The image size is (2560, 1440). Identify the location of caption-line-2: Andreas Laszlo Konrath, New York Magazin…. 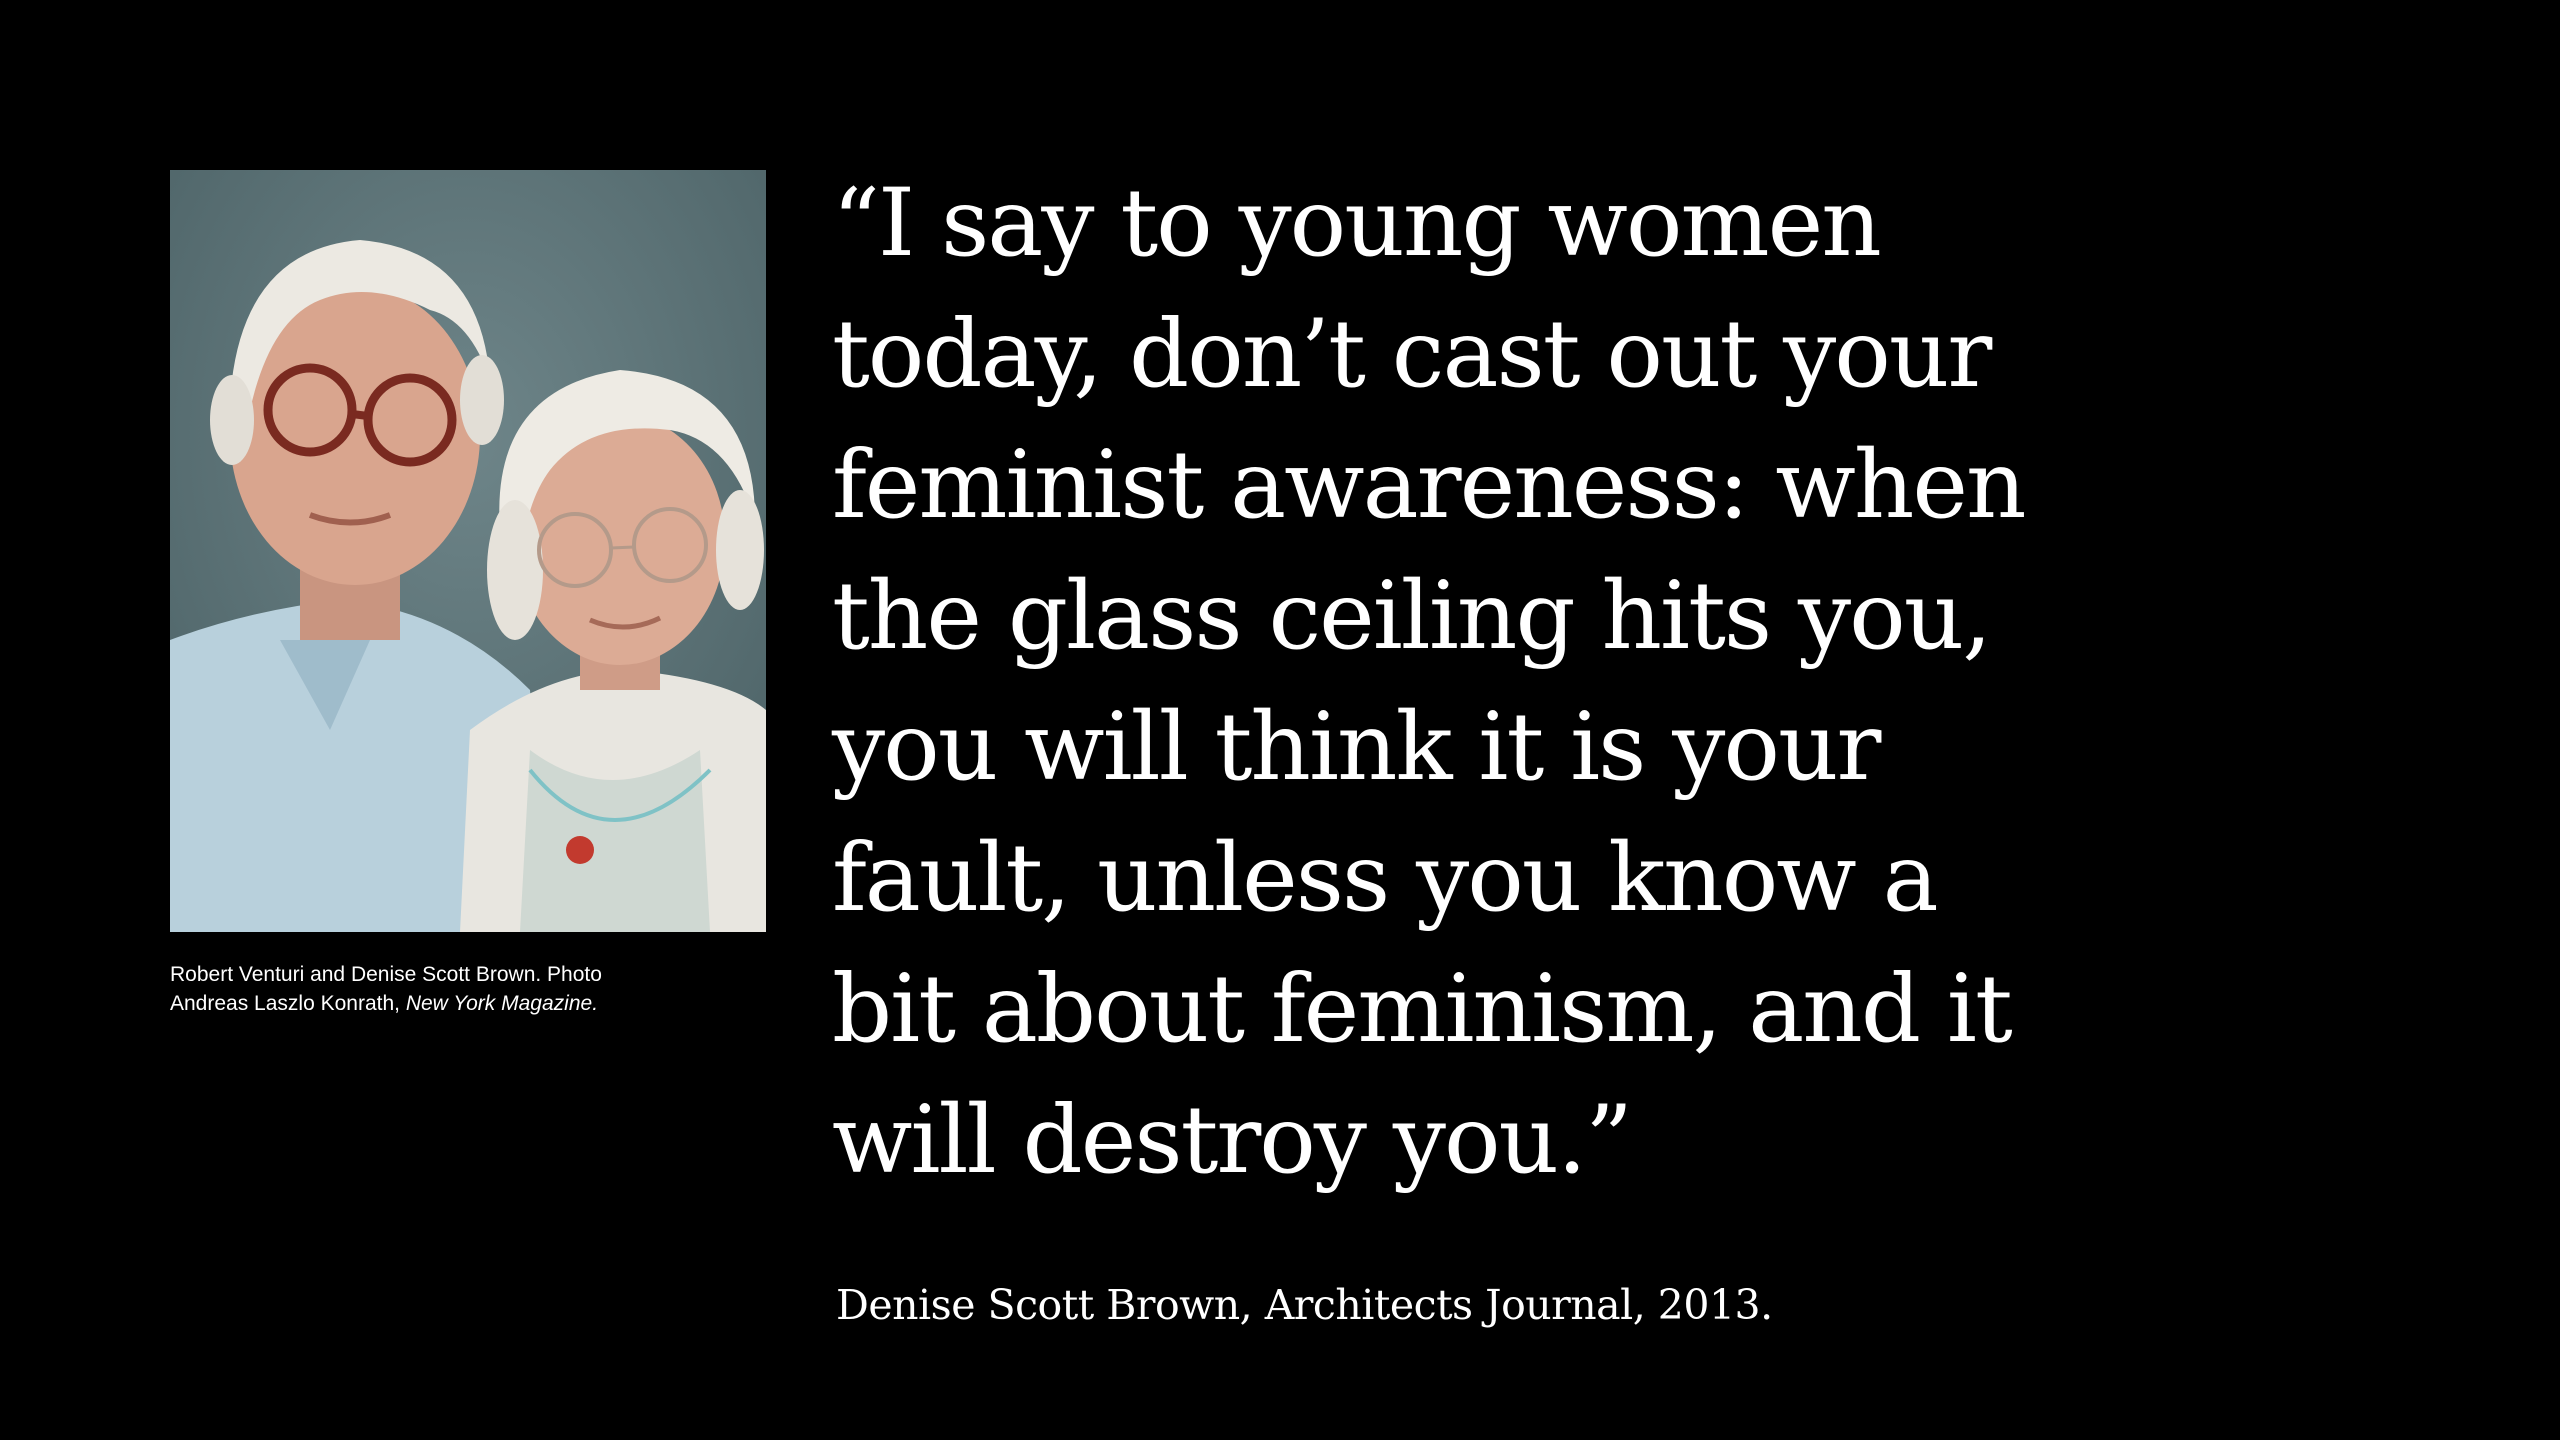
(480, 1003).